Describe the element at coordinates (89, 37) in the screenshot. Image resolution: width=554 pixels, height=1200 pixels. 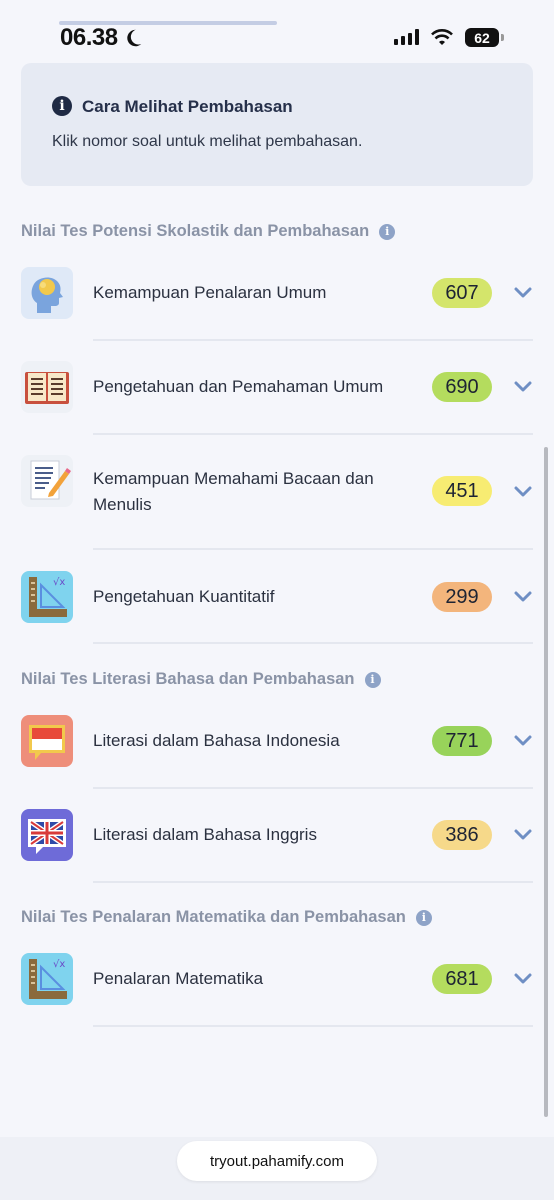
I see `status-time-text: 06.38` at that location.